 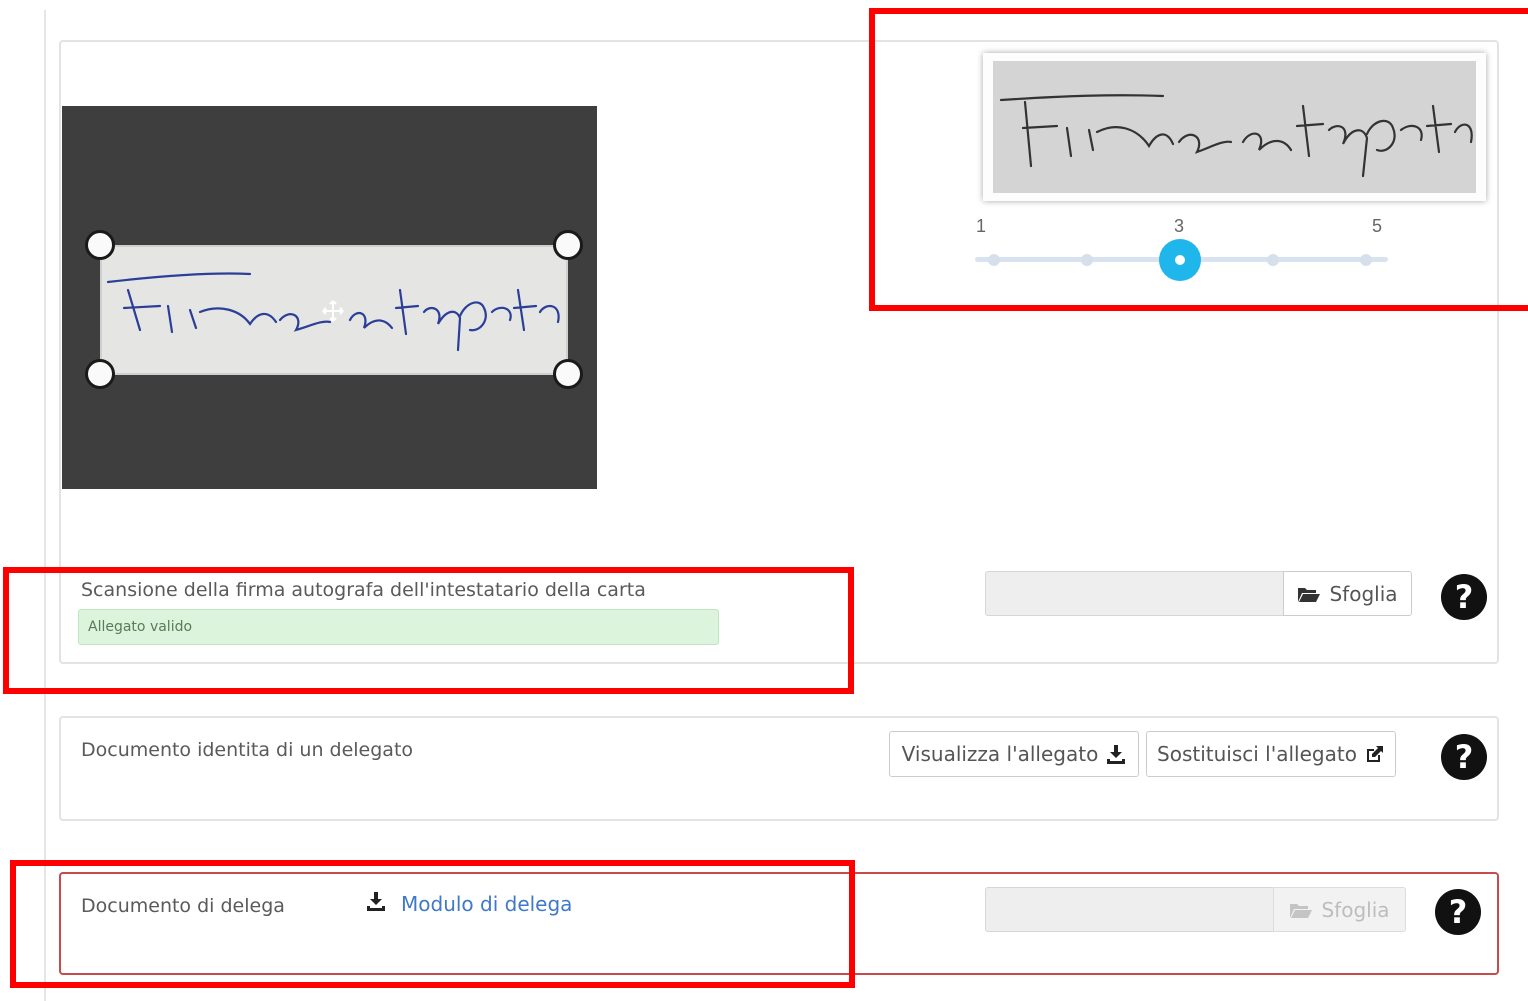 I want to click on crop-handle-bottom-left, so click(x=100, y=374).